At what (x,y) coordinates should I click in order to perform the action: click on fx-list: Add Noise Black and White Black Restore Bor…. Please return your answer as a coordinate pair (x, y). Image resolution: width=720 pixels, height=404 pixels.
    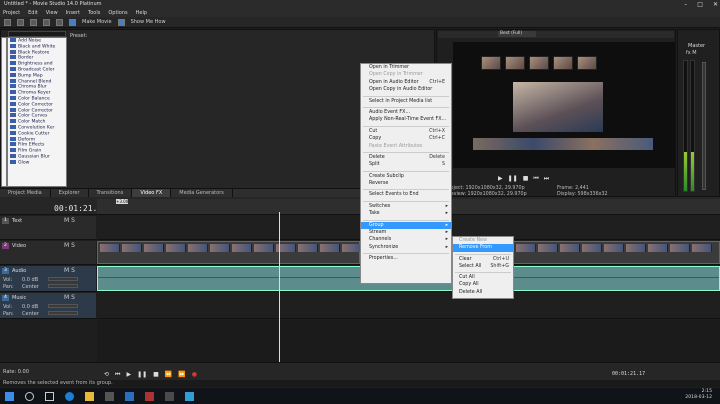
    Looking at the image, I should click on (37, 112).